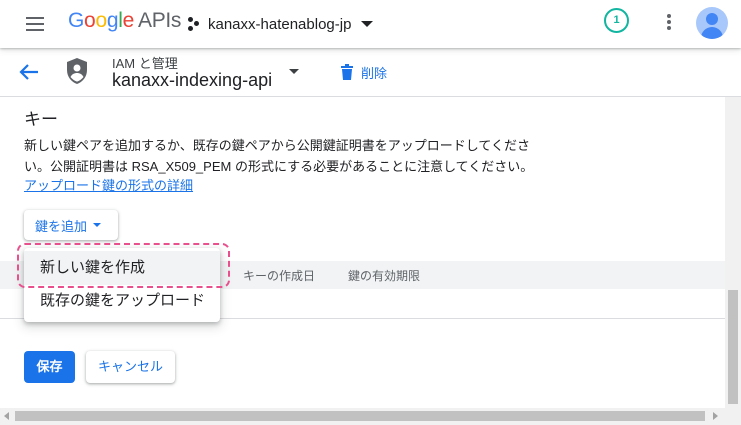  What do you see at coordinates (77, 71) in the screenshot?
I see `shield-account-icon` at bounding box center [77, 71].